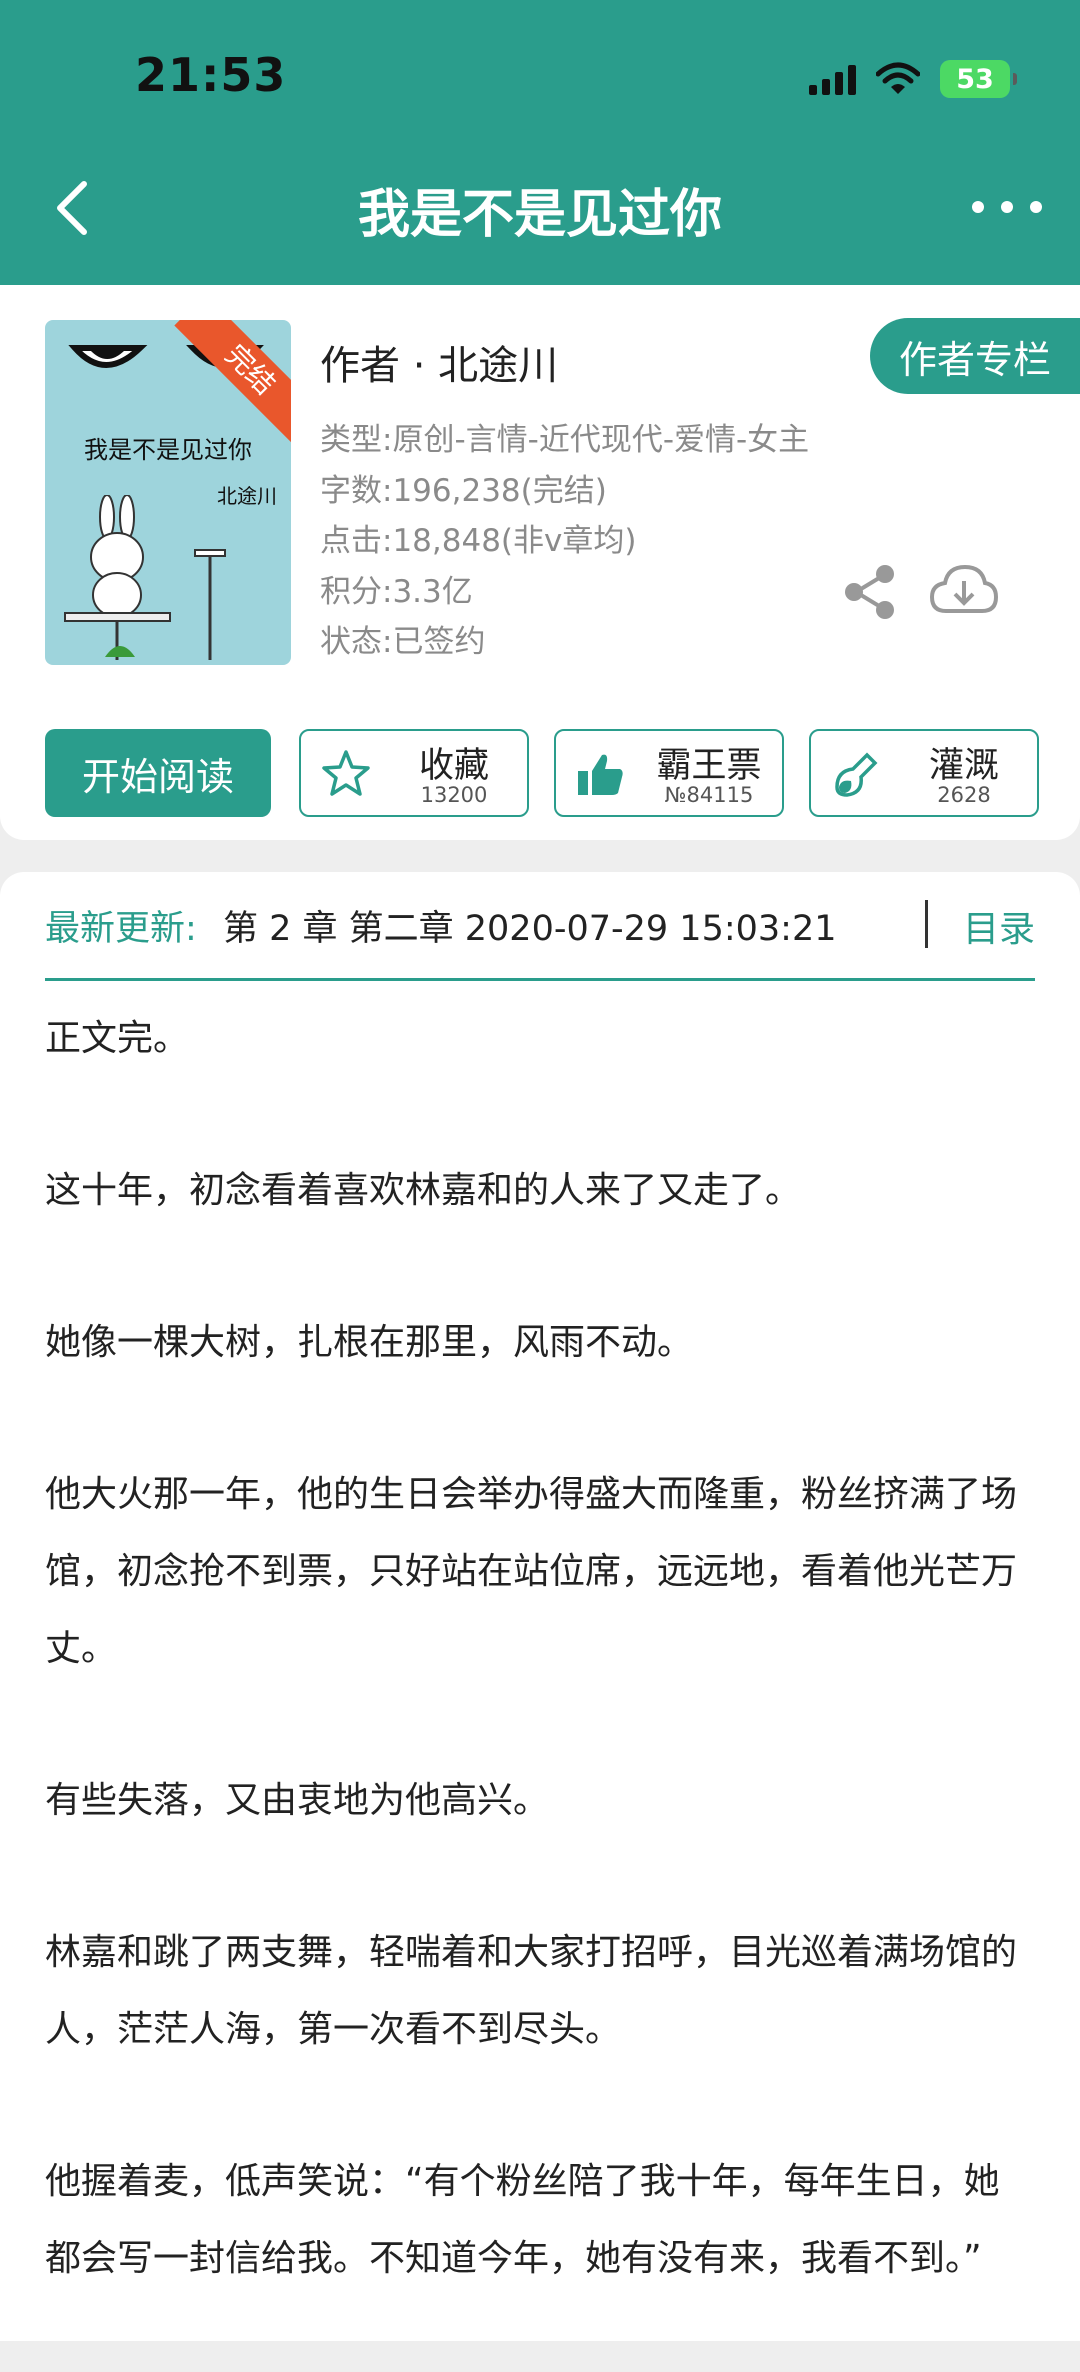 The width and height of the screenshot is (1080, 2372). What do you see at coordinates (121, 929) in the screenshot?
I see `latest-update-label: 最新更新:` at bounding box center [121, 929].